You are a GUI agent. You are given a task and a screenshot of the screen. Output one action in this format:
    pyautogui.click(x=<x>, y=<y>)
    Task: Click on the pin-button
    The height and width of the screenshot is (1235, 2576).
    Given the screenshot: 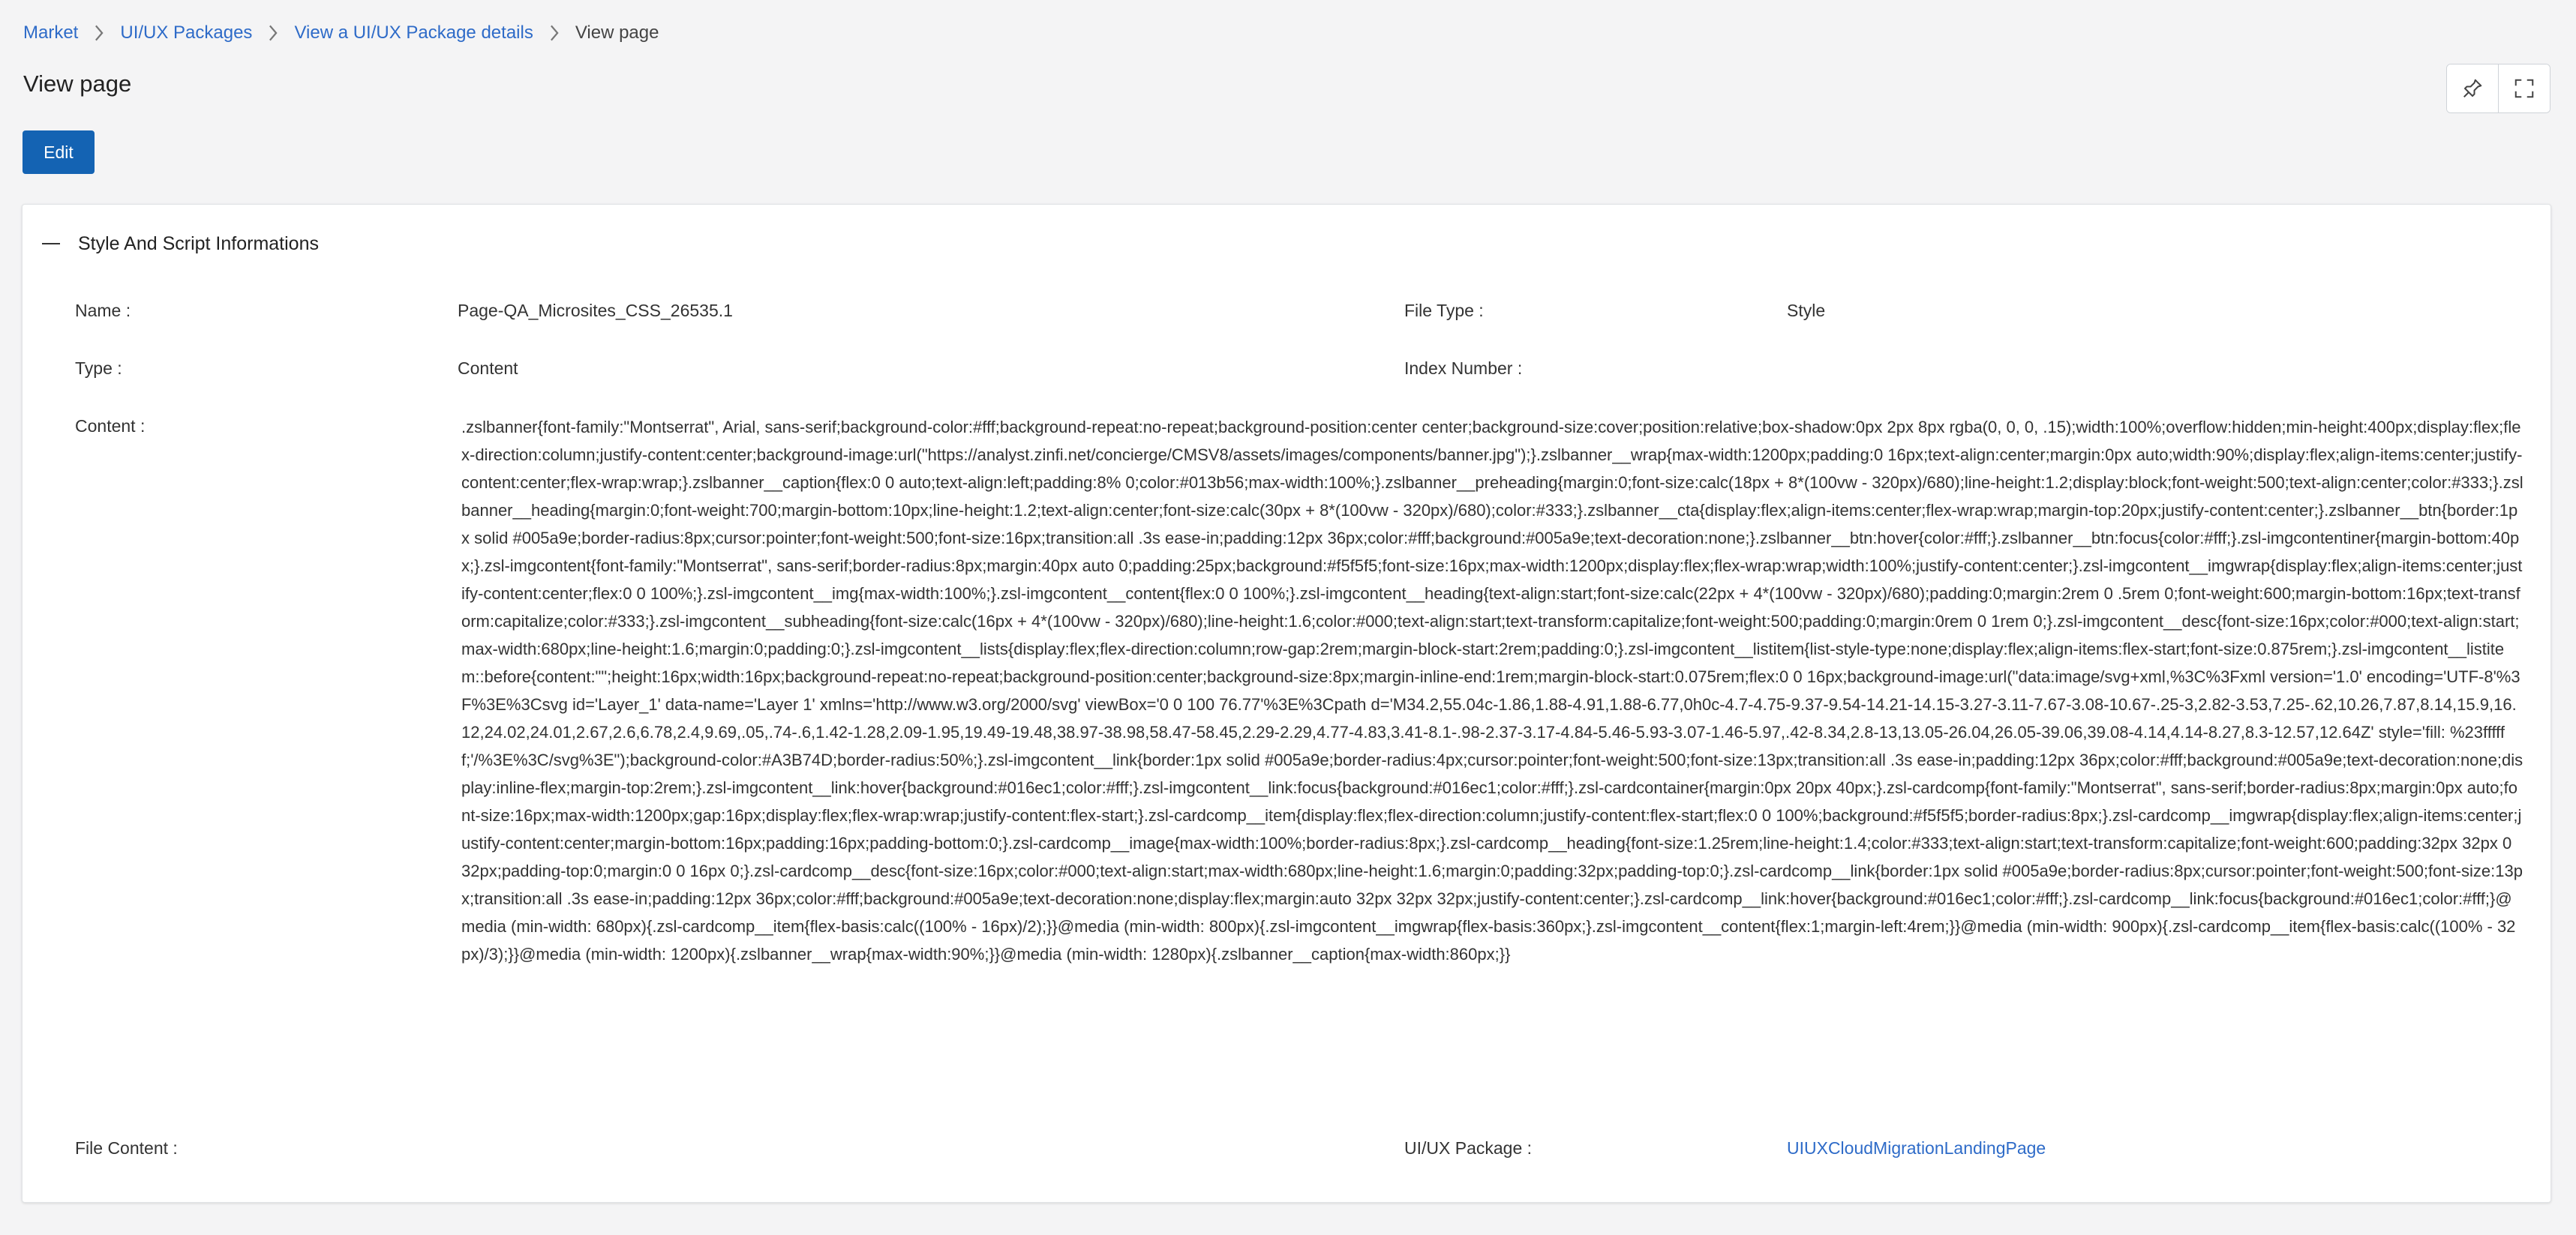 What is the action you would take?
    pyautogui.click(x=2472, y=88)
    